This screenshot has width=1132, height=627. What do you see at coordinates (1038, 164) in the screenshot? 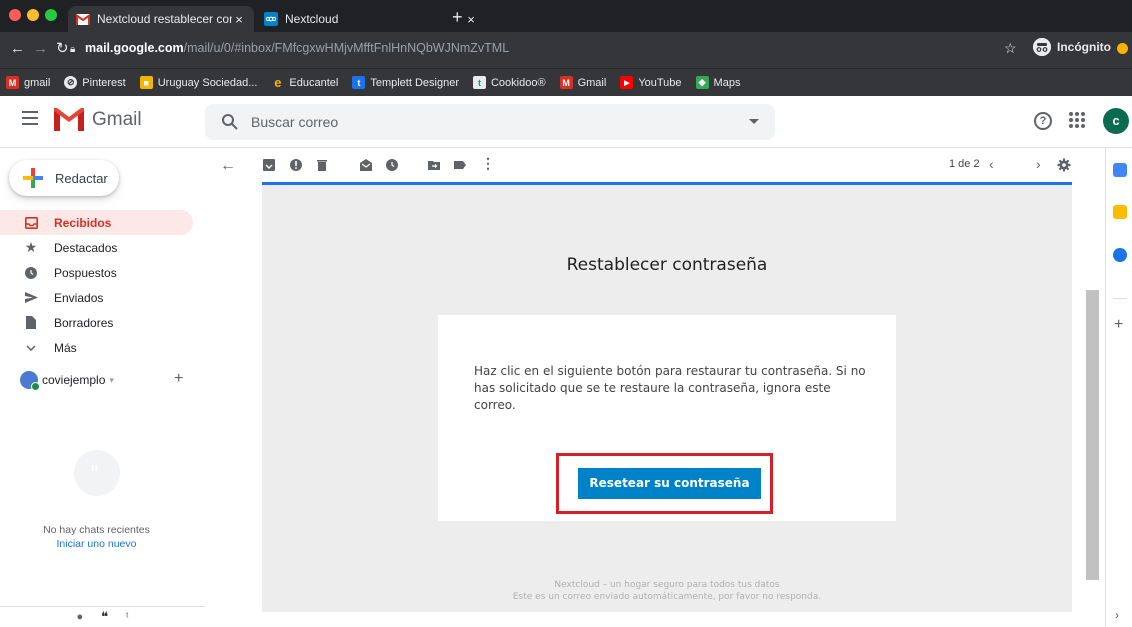
I see `older-icon: ›` at bounding box center [1038, 164].